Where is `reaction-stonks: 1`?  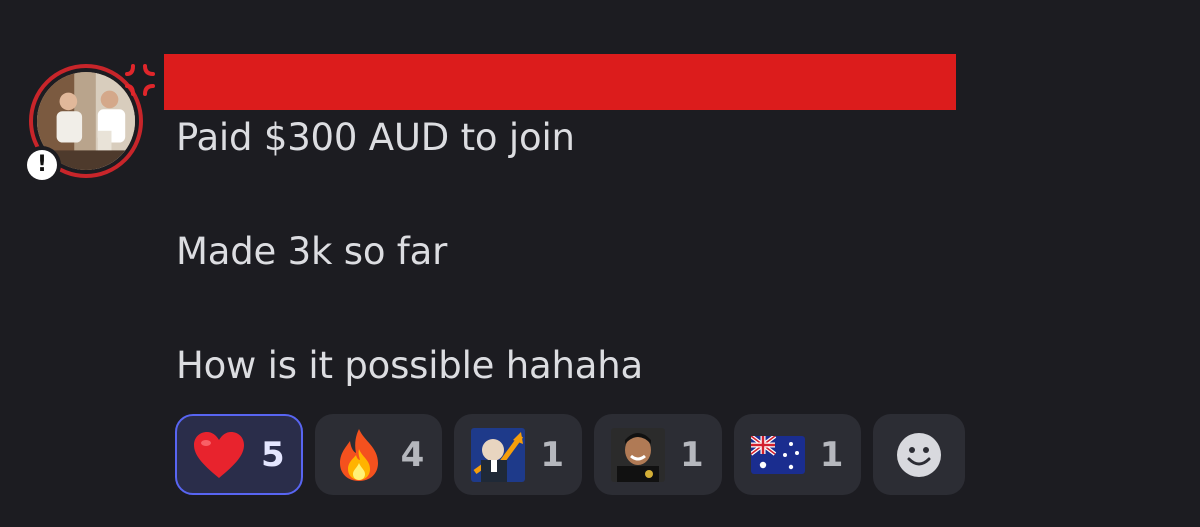 reaction-stonks: 1 is located at coordinates (518, 454).